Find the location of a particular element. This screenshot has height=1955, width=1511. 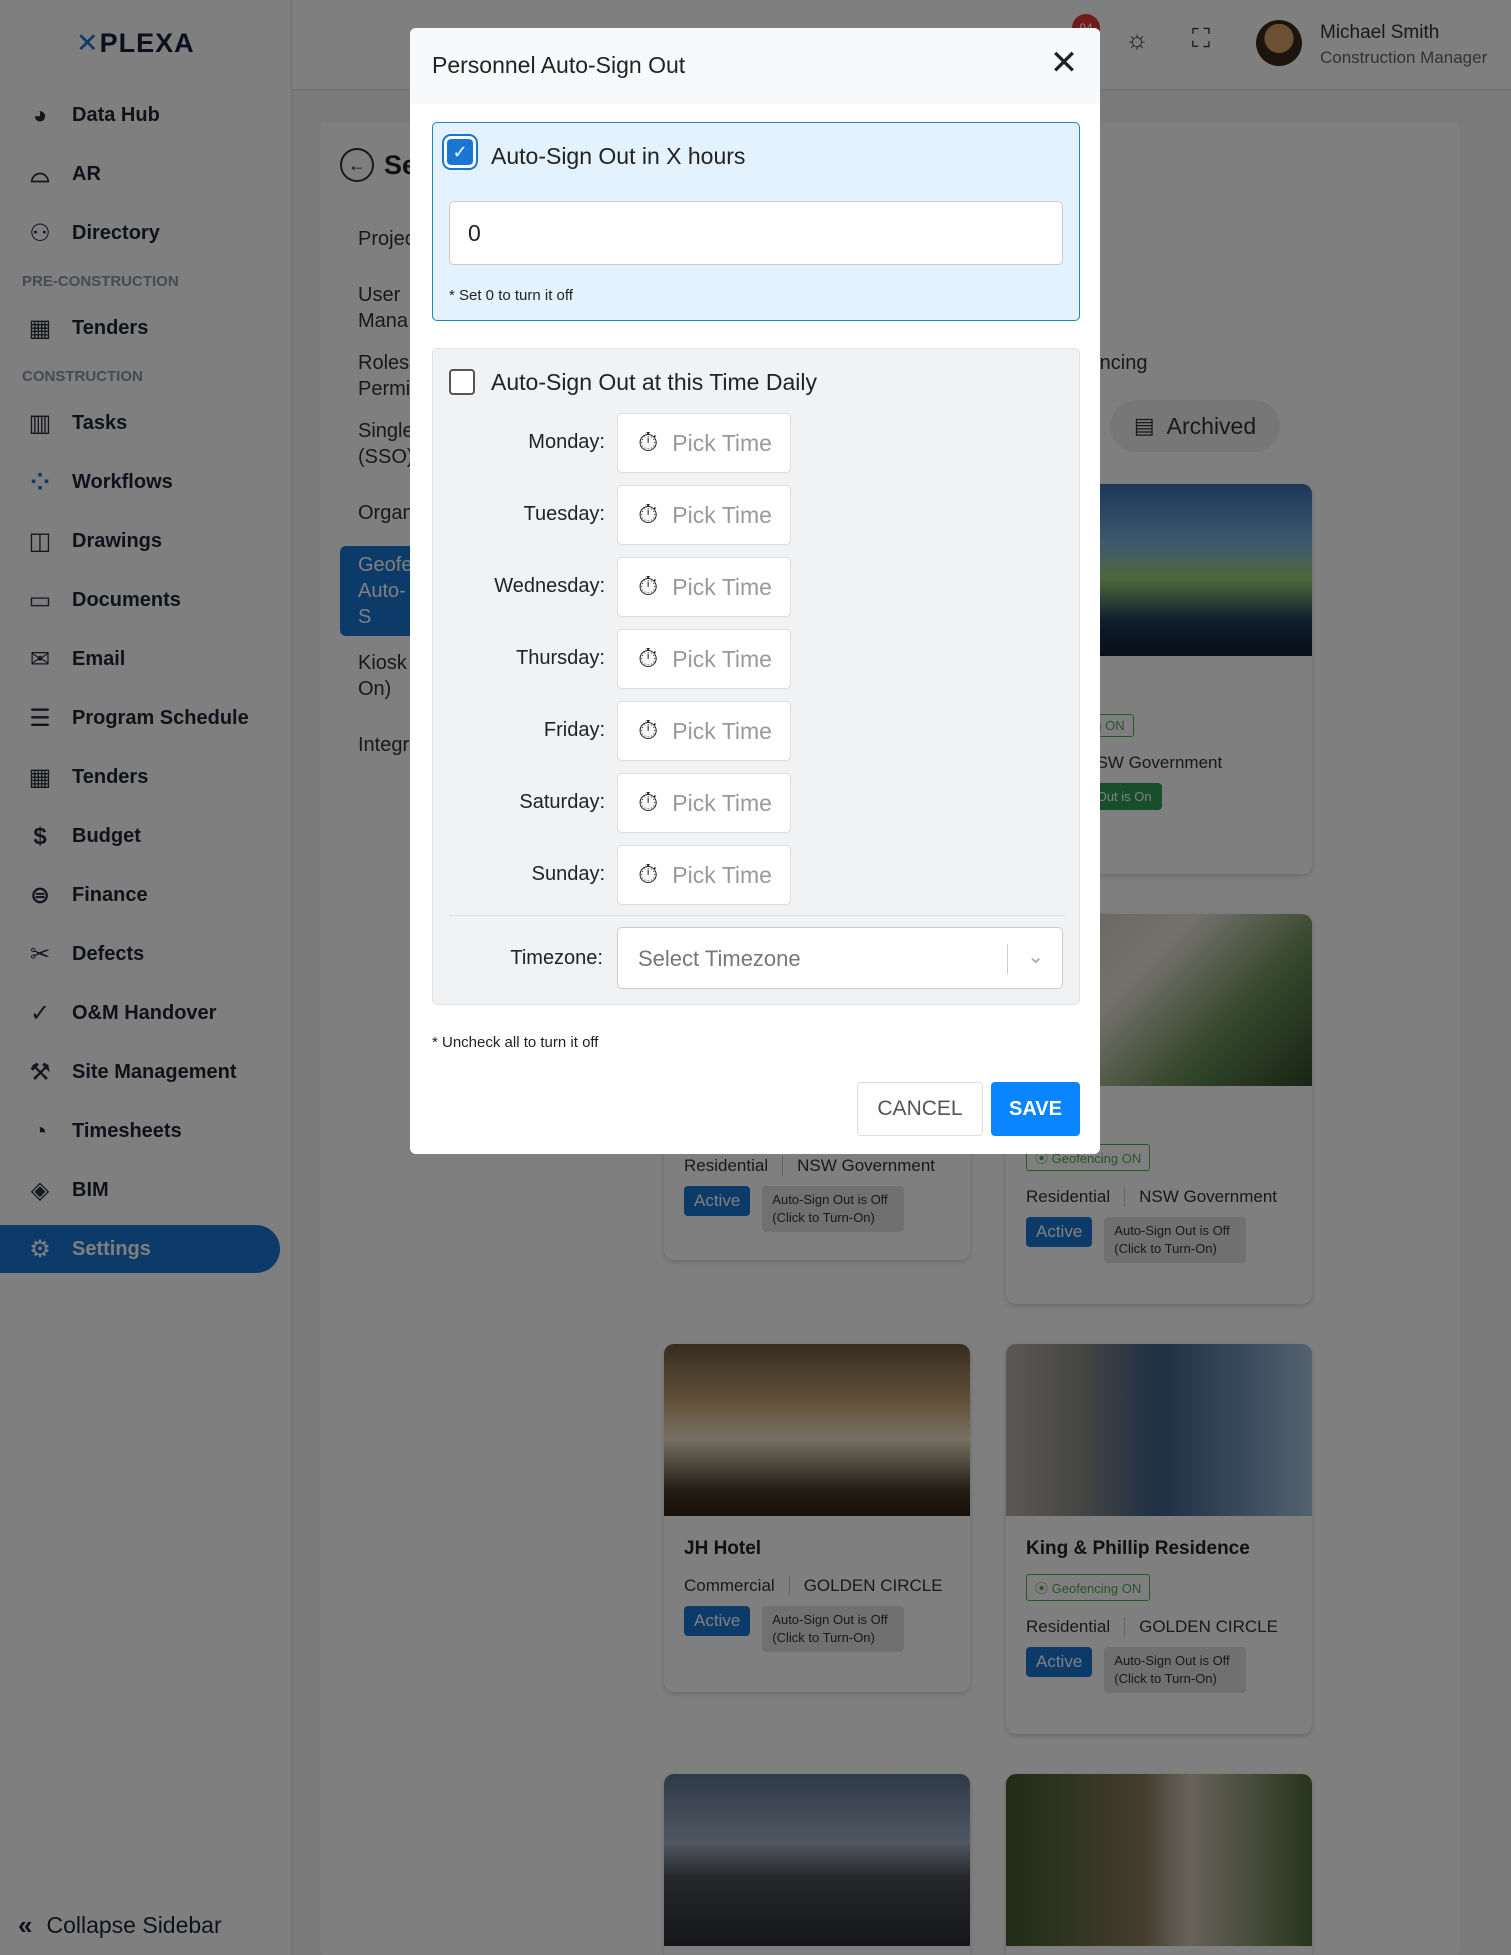

day-label: Wednesday: is located at coordinates (549, 586).